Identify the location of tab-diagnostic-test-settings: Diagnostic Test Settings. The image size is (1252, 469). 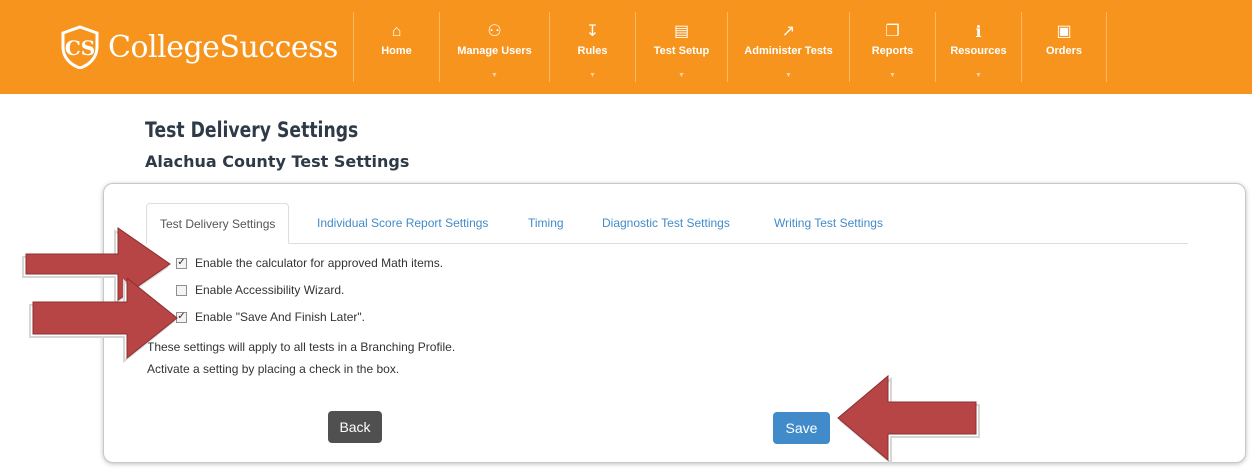
(666, 223).